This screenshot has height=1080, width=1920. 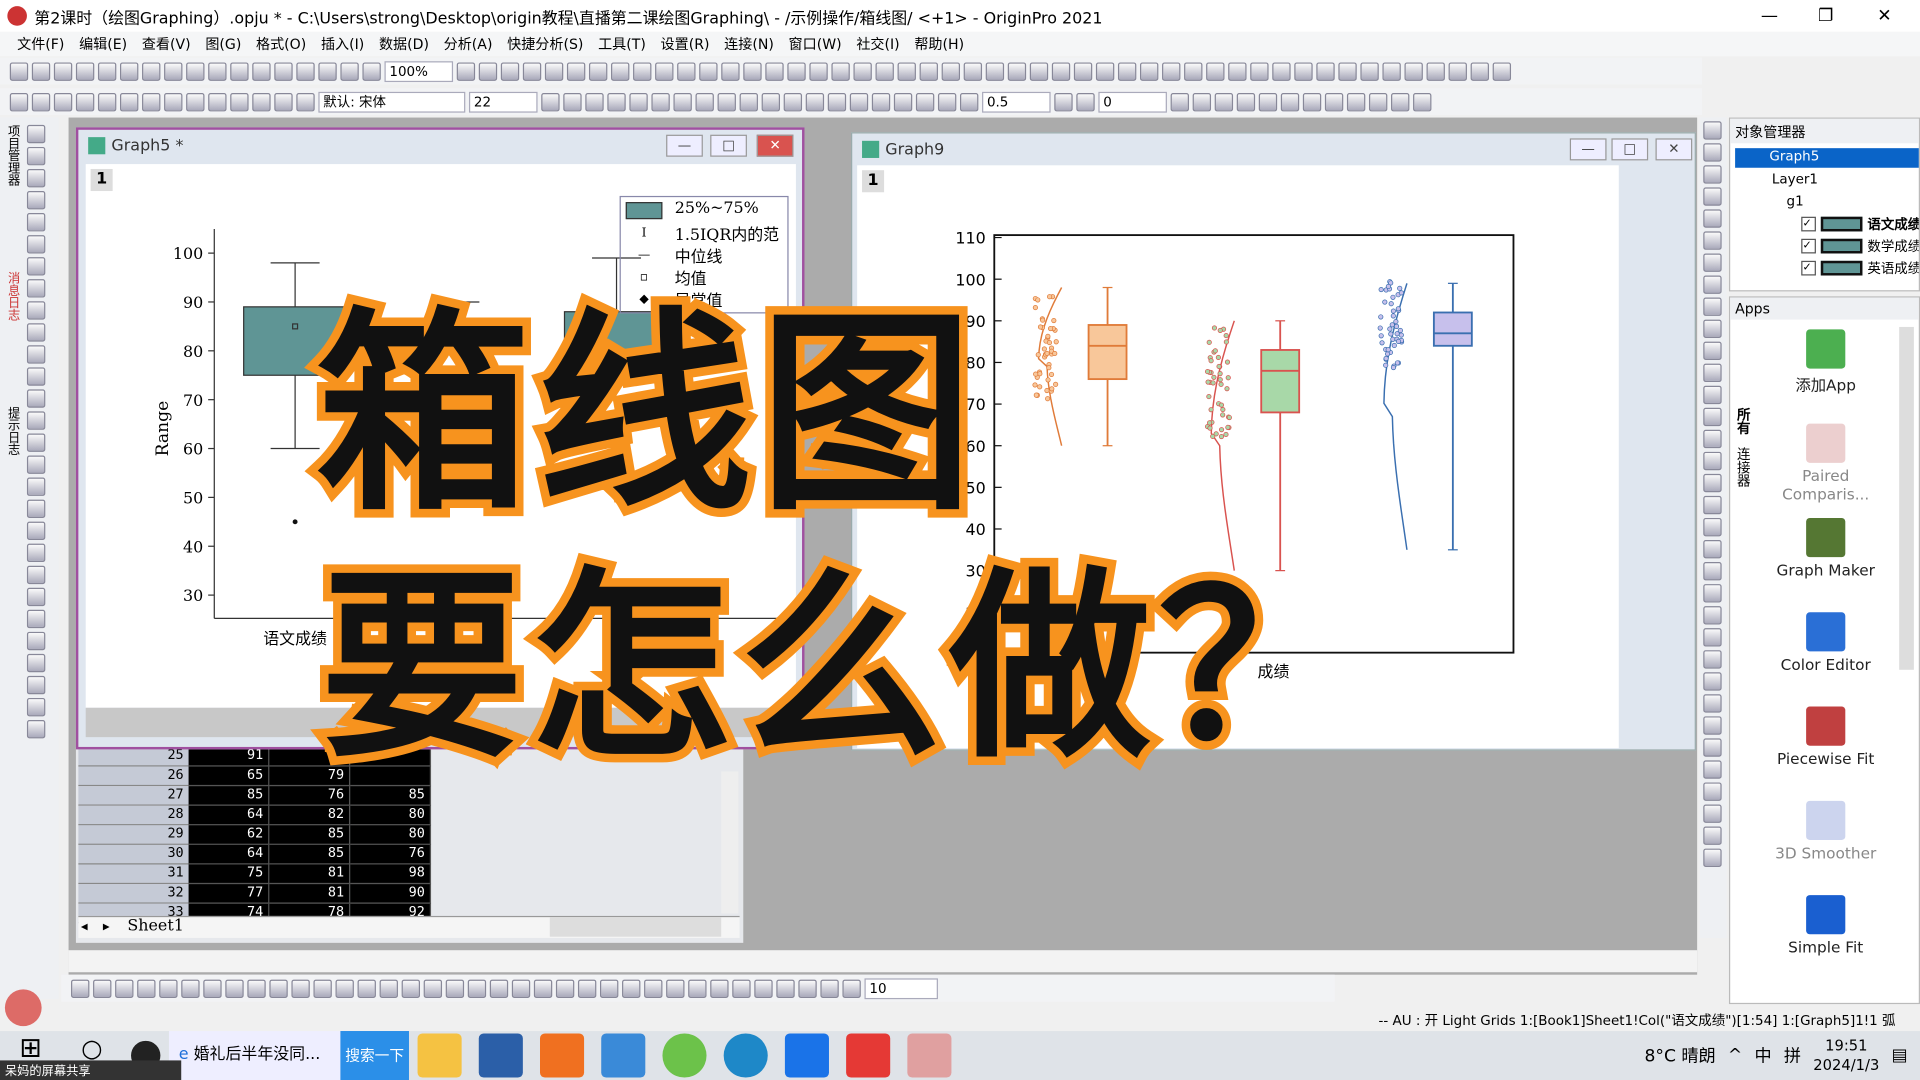 I want to click on row-header: 28, so click(x=133, y=815).